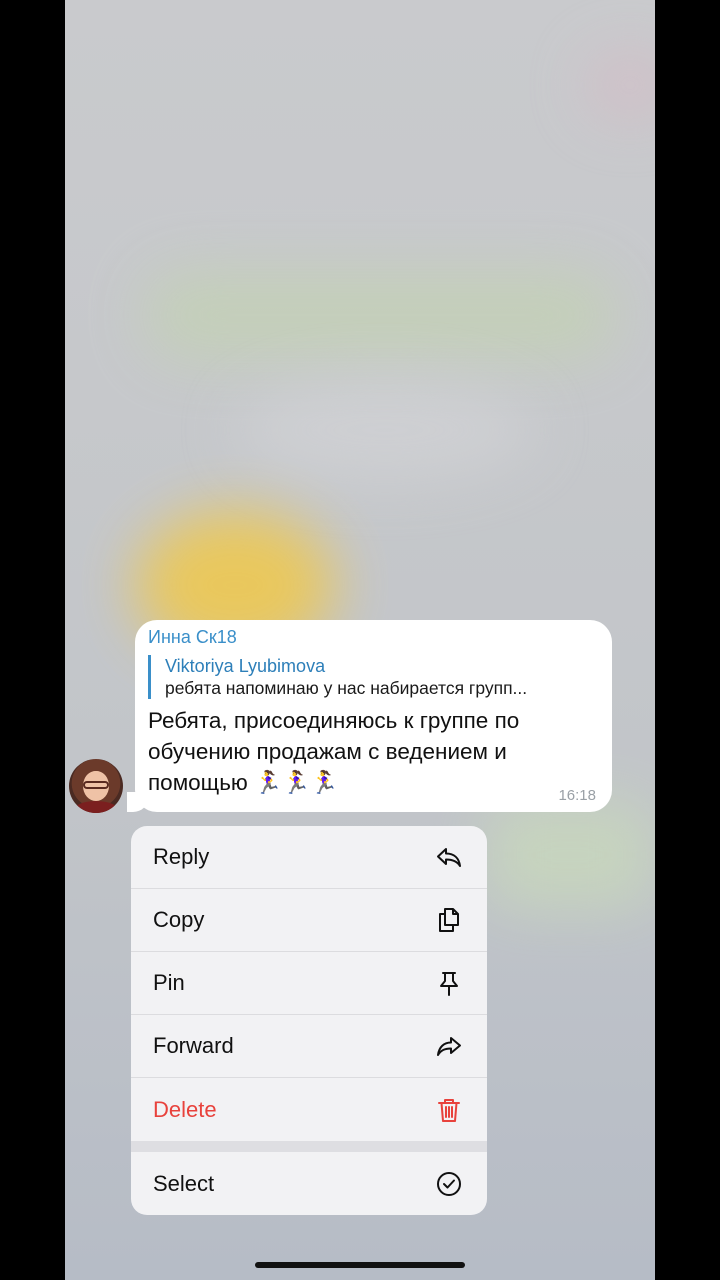 Image resolution: width=720 pixels, height=1280 pixels. I want to click on menu-item-label: Select, so click(184, 1183).